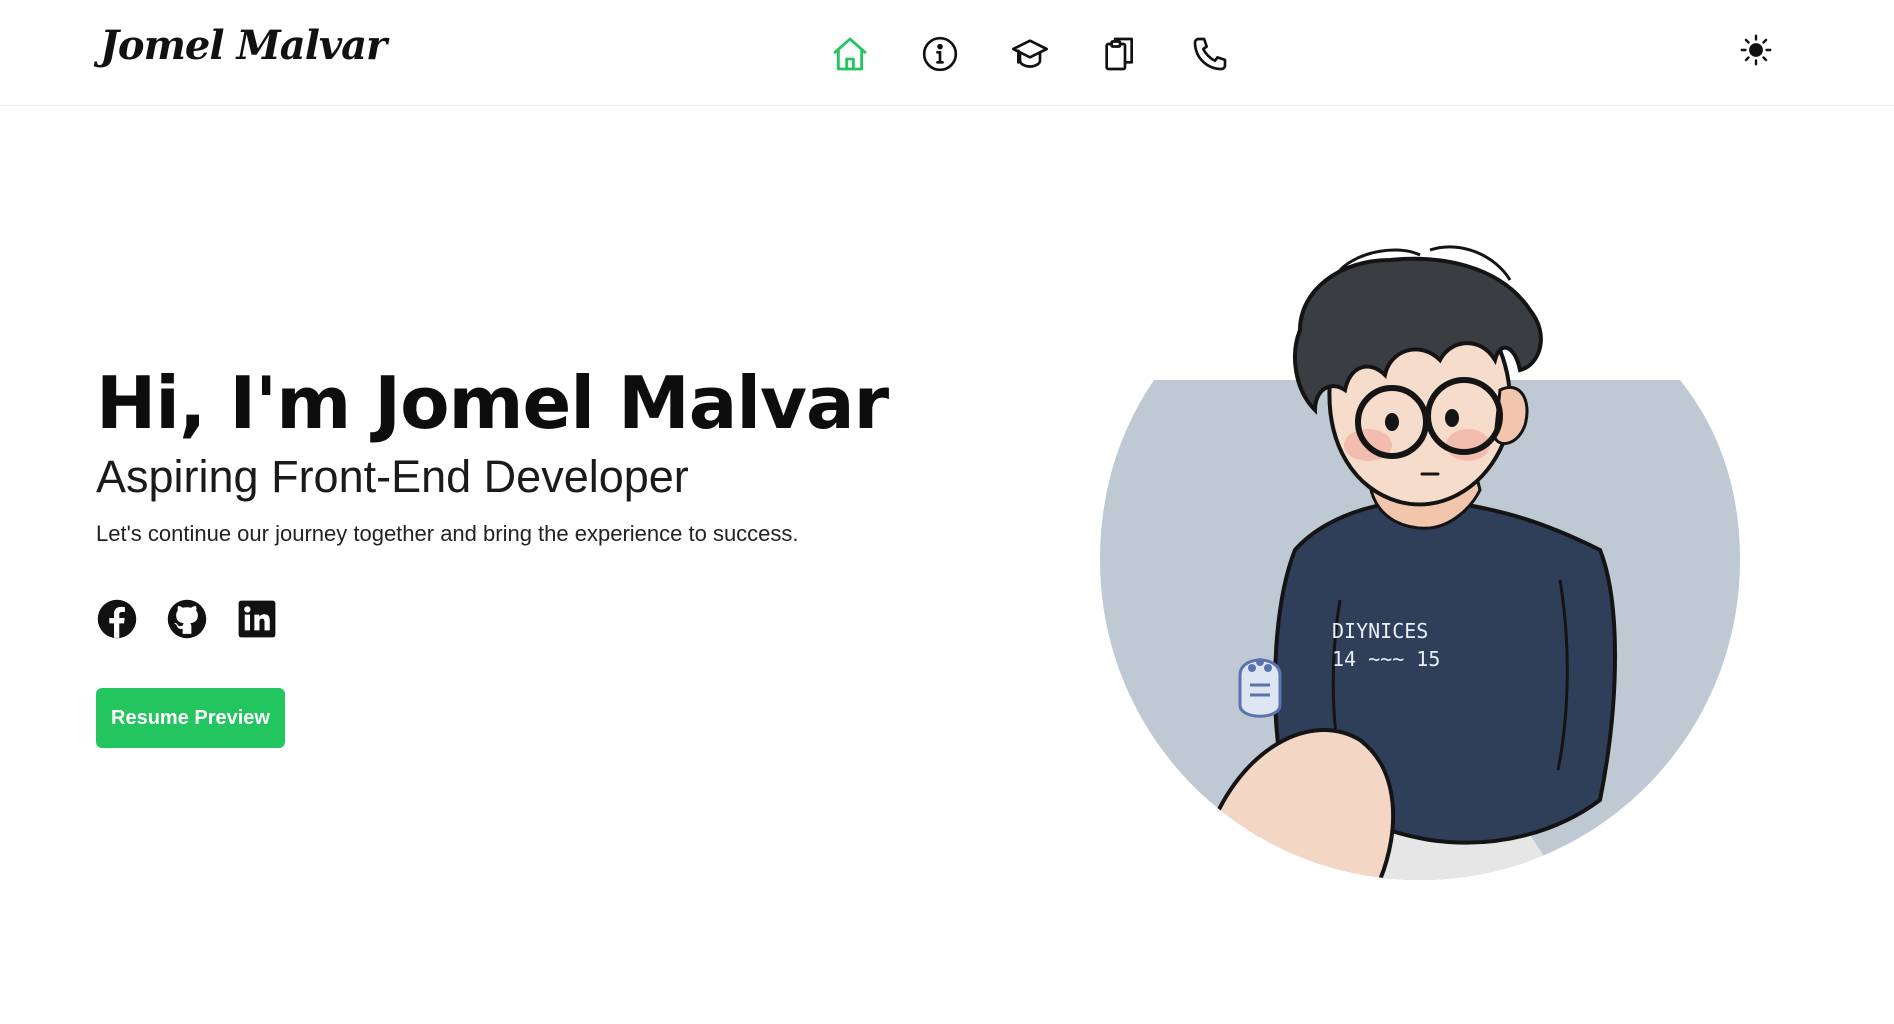 The image size is (1894, 1024). I want to click on facebook-link, so click(117, 619).